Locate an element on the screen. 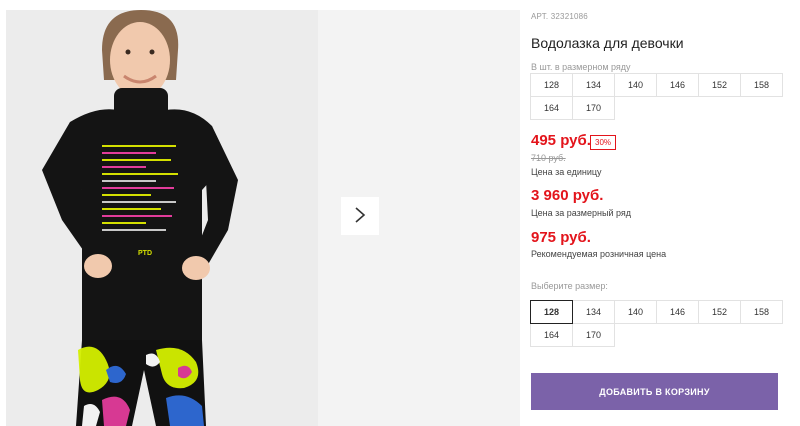 The width and height of the screenshot is (800, 426). size-range-grid: 128 134 140 146 152 158 164 170 is located at coordinates (656, 96).